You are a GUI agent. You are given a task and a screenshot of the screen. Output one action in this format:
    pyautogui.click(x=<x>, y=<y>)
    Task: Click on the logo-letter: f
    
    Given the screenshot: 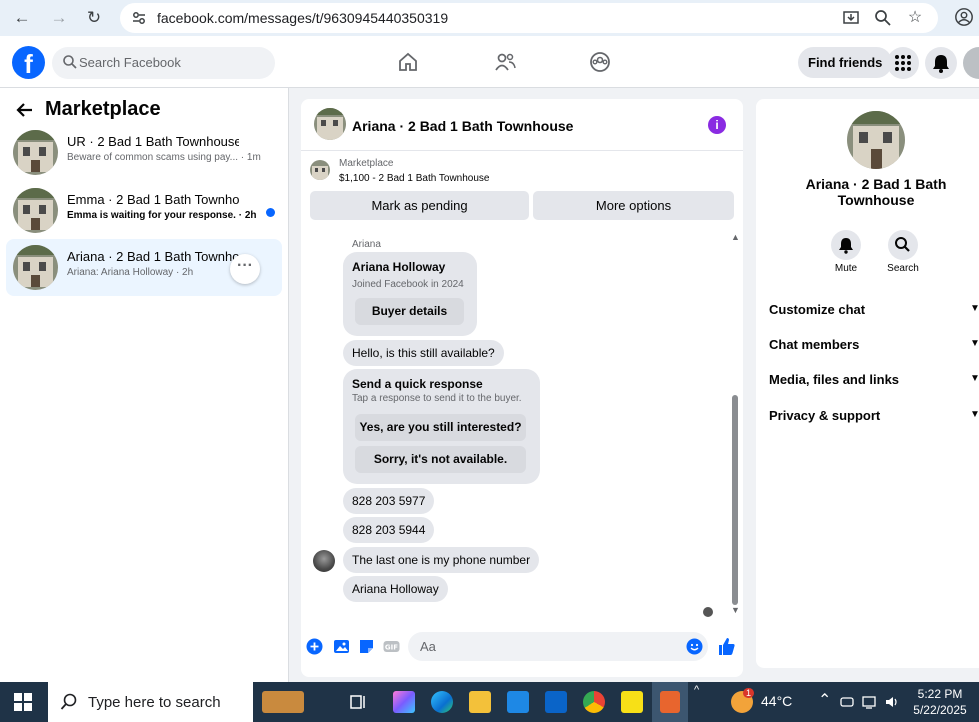 What is the action you would take?
    pyautogui.click(x=28, y=64)
    